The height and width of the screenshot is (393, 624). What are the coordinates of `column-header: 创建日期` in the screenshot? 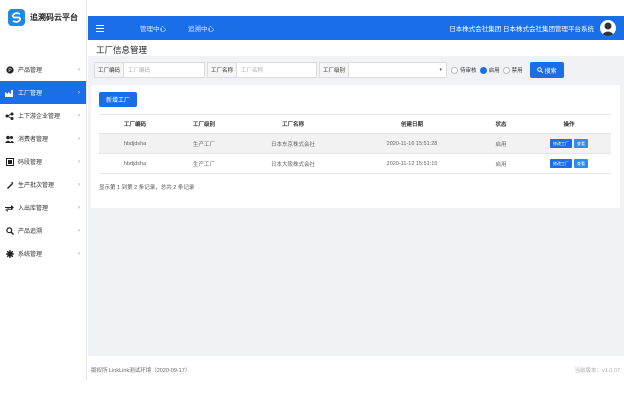 It's located at (412, 124).